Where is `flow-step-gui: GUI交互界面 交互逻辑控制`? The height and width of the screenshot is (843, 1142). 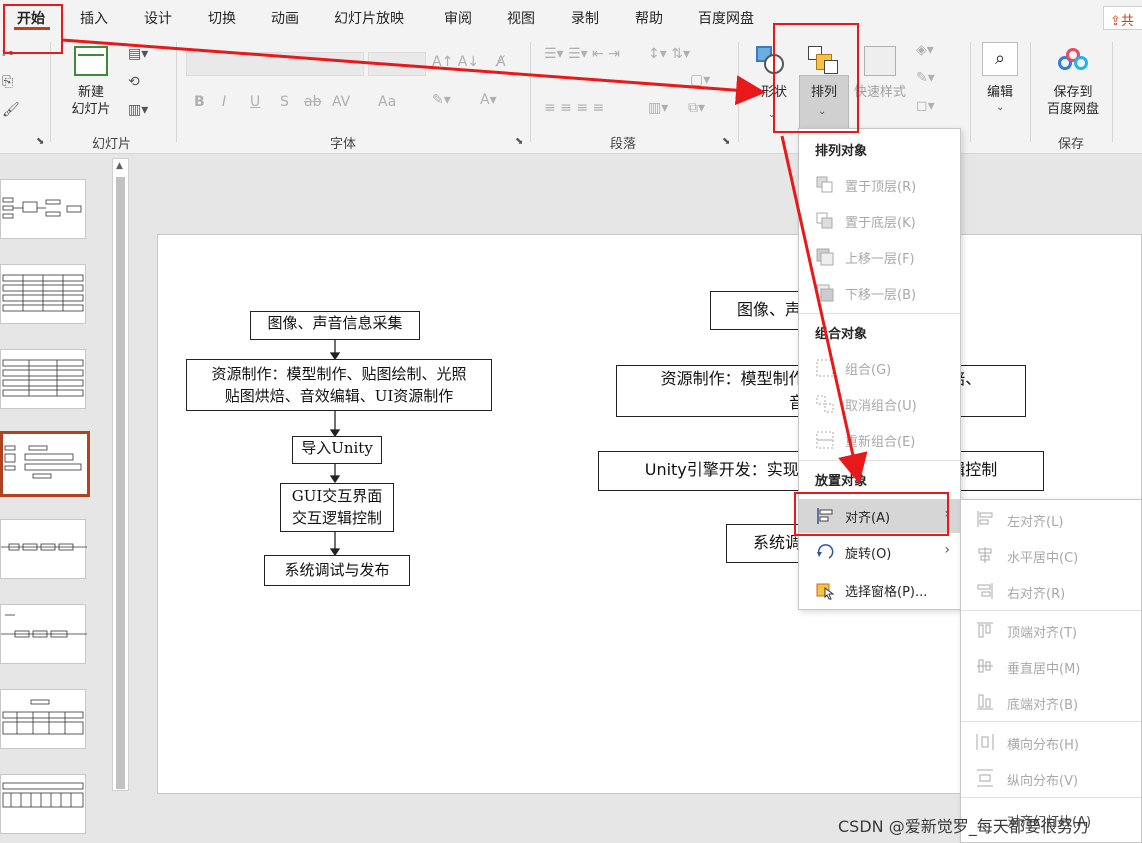
flow-step-gui: GUI交互界面 交互逻辑控制 is located at coordinates (337, 507).